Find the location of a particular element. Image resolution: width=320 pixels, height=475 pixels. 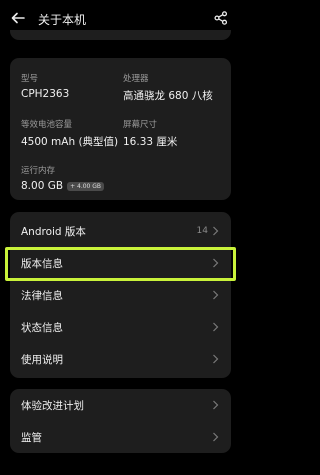

legal-info-row: 法律信息 is located at coordinates (120, 295).